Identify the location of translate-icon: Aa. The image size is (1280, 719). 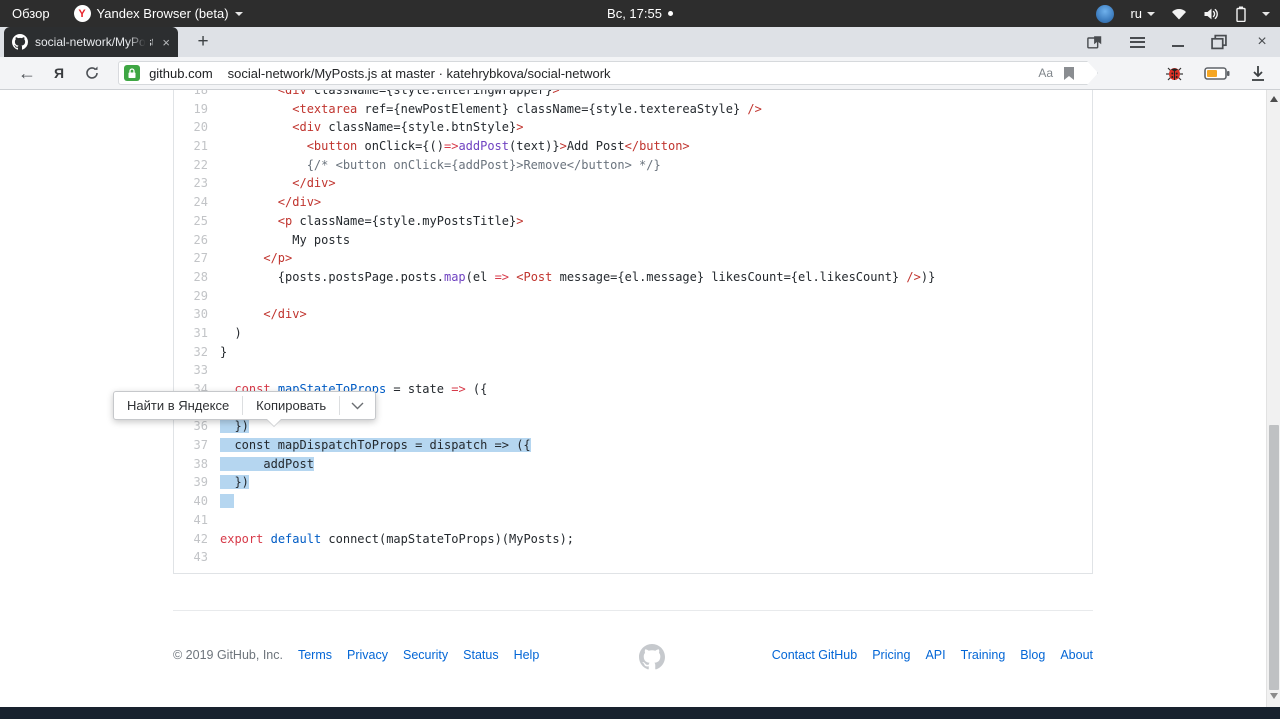
(1045, 73).